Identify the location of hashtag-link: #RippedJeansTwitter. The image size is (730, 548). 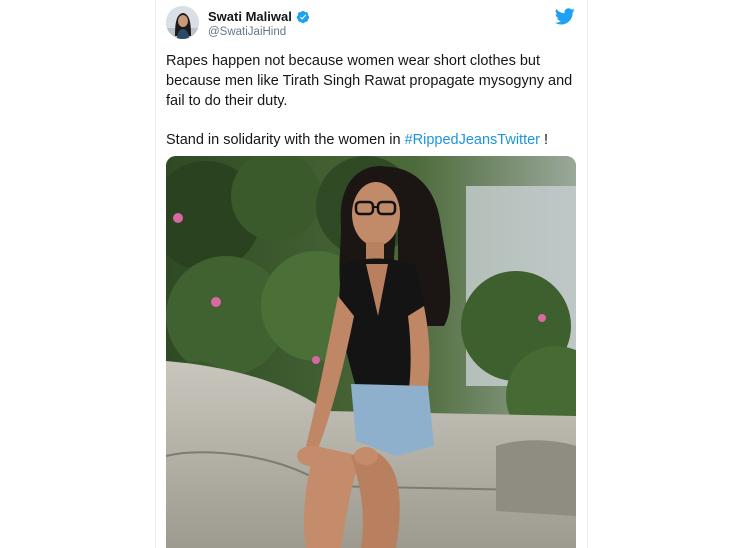
(472, 140).